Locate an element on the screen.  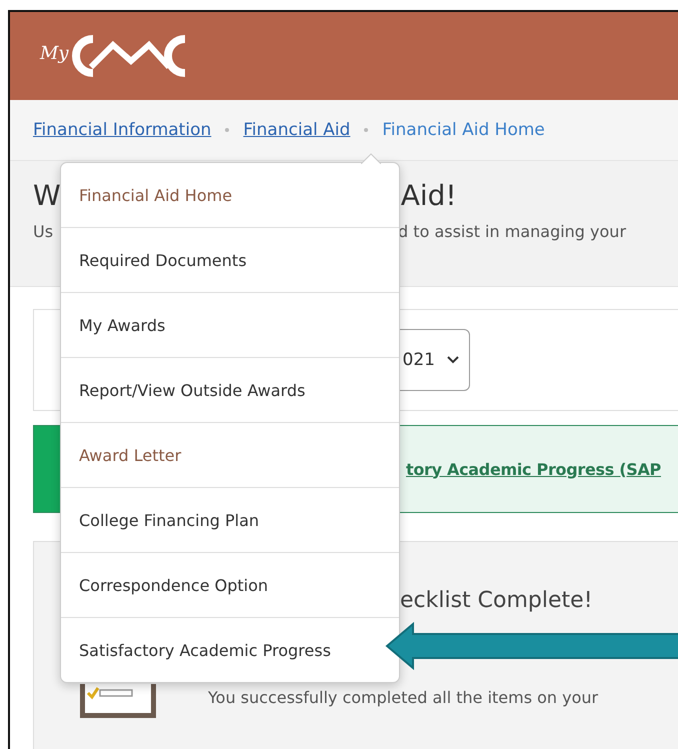
logo-prefix: My is located at coordinates (54, 53).